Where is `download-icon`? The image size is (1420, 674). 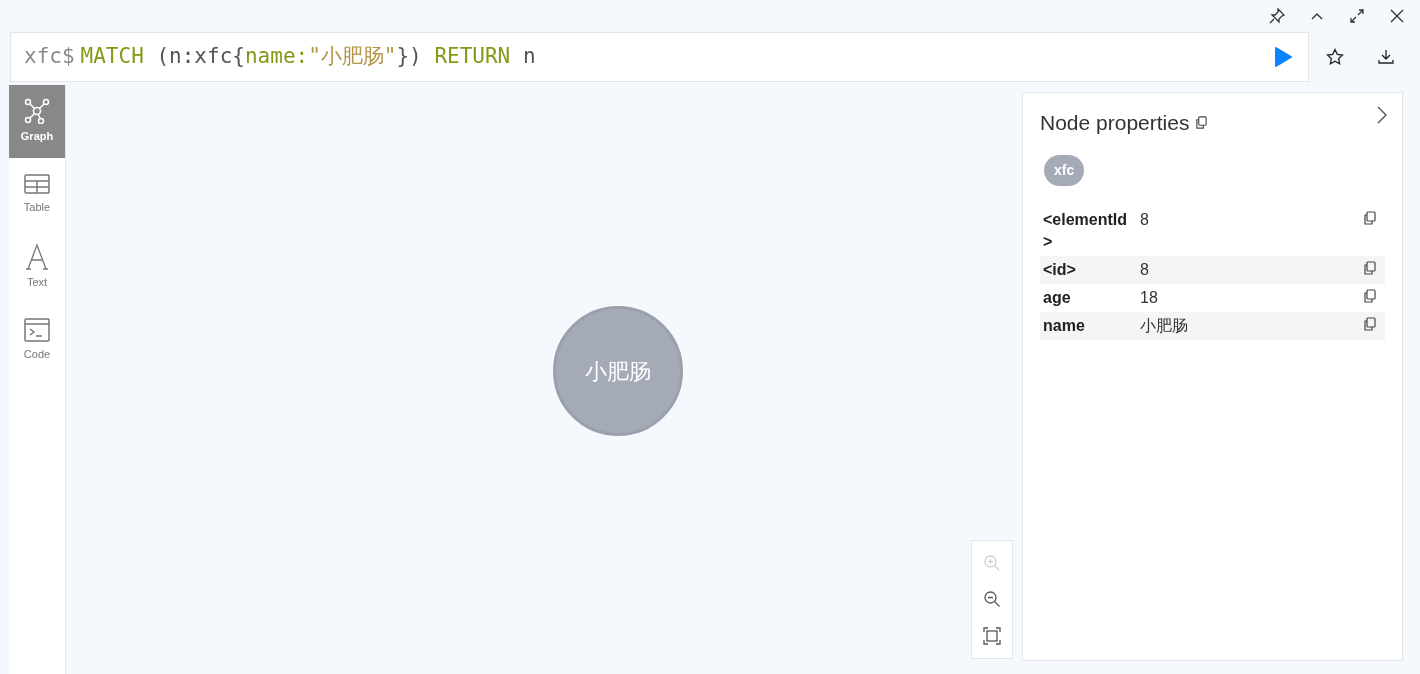
download-icon is located at coordinates (1386, 57).